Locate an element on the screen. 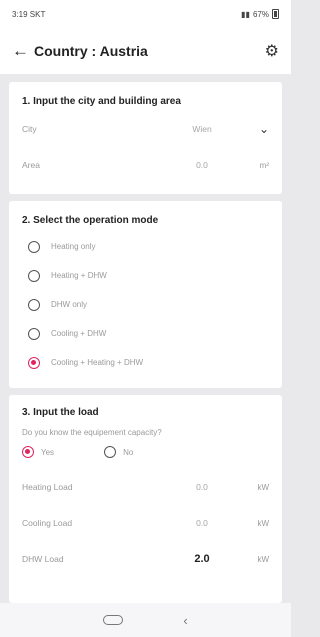  heating-load-field: 0.0 is located at coordinates (202, 487).